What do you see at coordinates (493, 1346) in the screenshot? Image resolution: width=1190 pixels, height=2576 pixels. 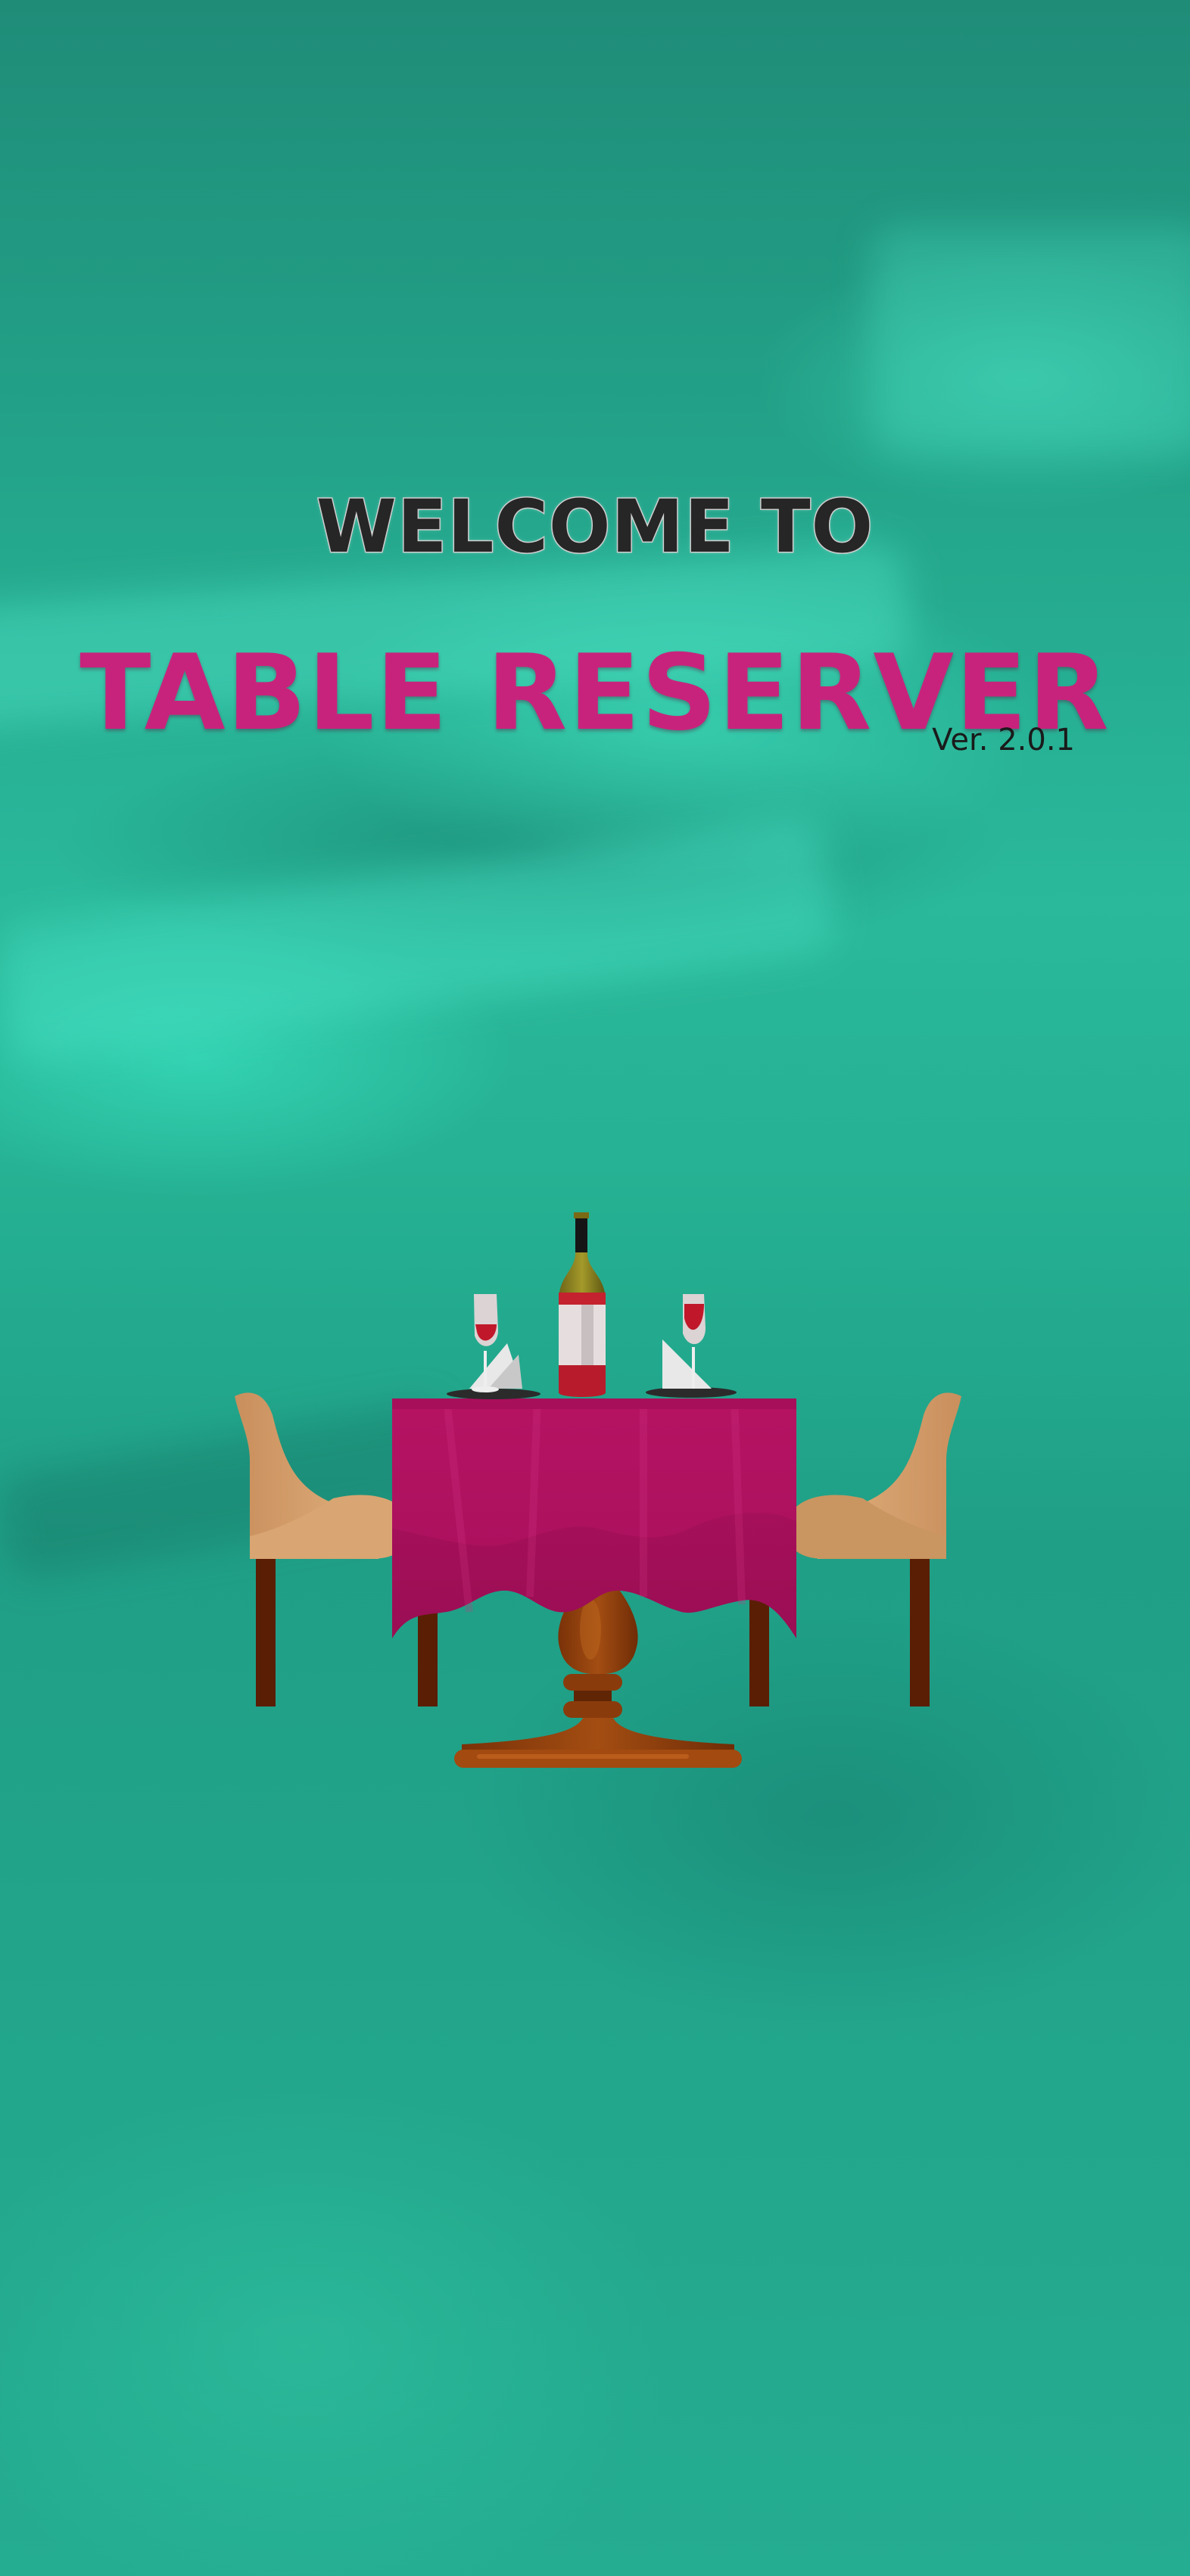 I see `left-place-setting` at bounding box center [493, 1346].